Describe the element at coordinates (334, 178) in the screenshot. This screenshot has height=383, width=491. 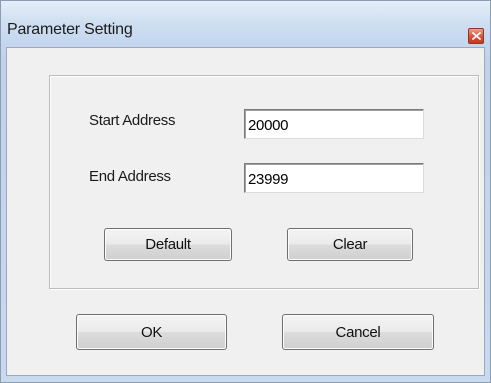
I see `end-address-input: 23999` at that location.